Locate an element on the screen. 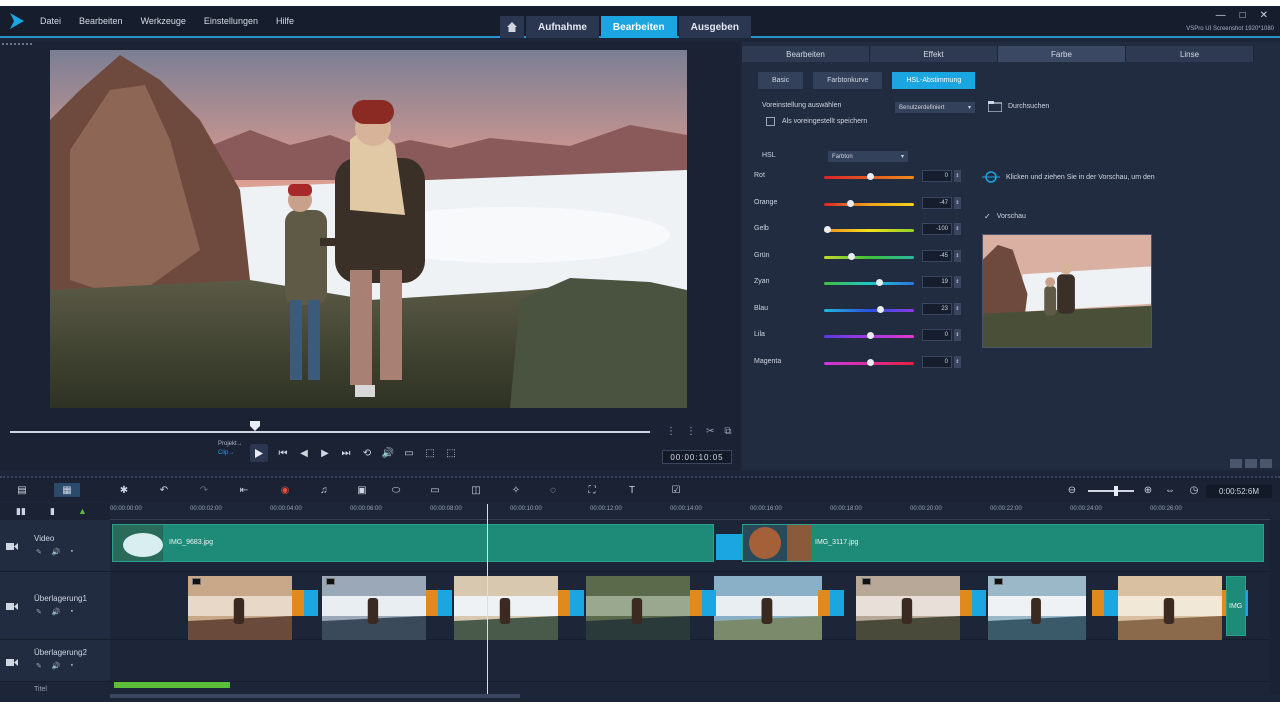  video-clip: IMG_9683.jpg is located at coordinates (413, 543).